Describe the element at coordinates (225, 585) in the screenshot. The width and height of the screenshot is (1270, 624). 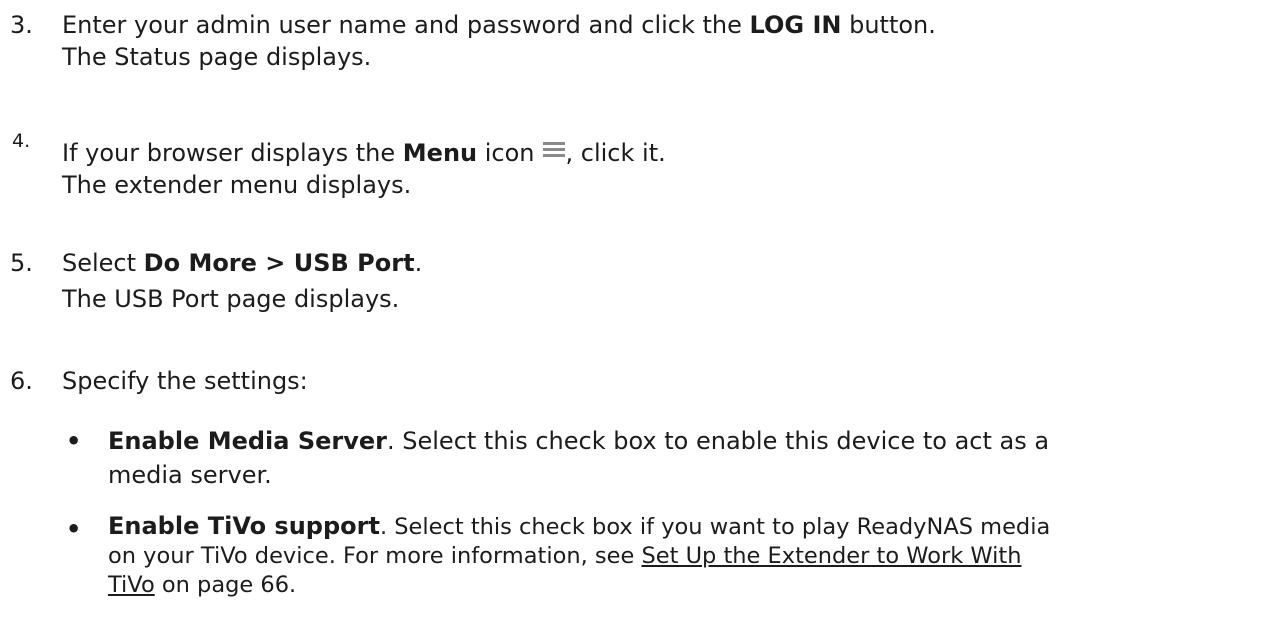
I see `text: on page 66.` at that location.